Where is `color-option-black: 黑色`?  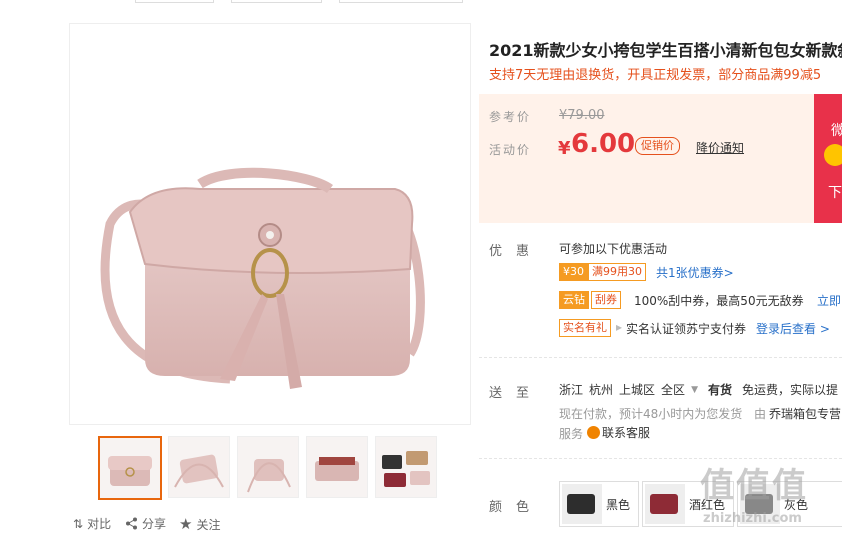
color-option-black: 黑色 is located at coordinates (599, 504).